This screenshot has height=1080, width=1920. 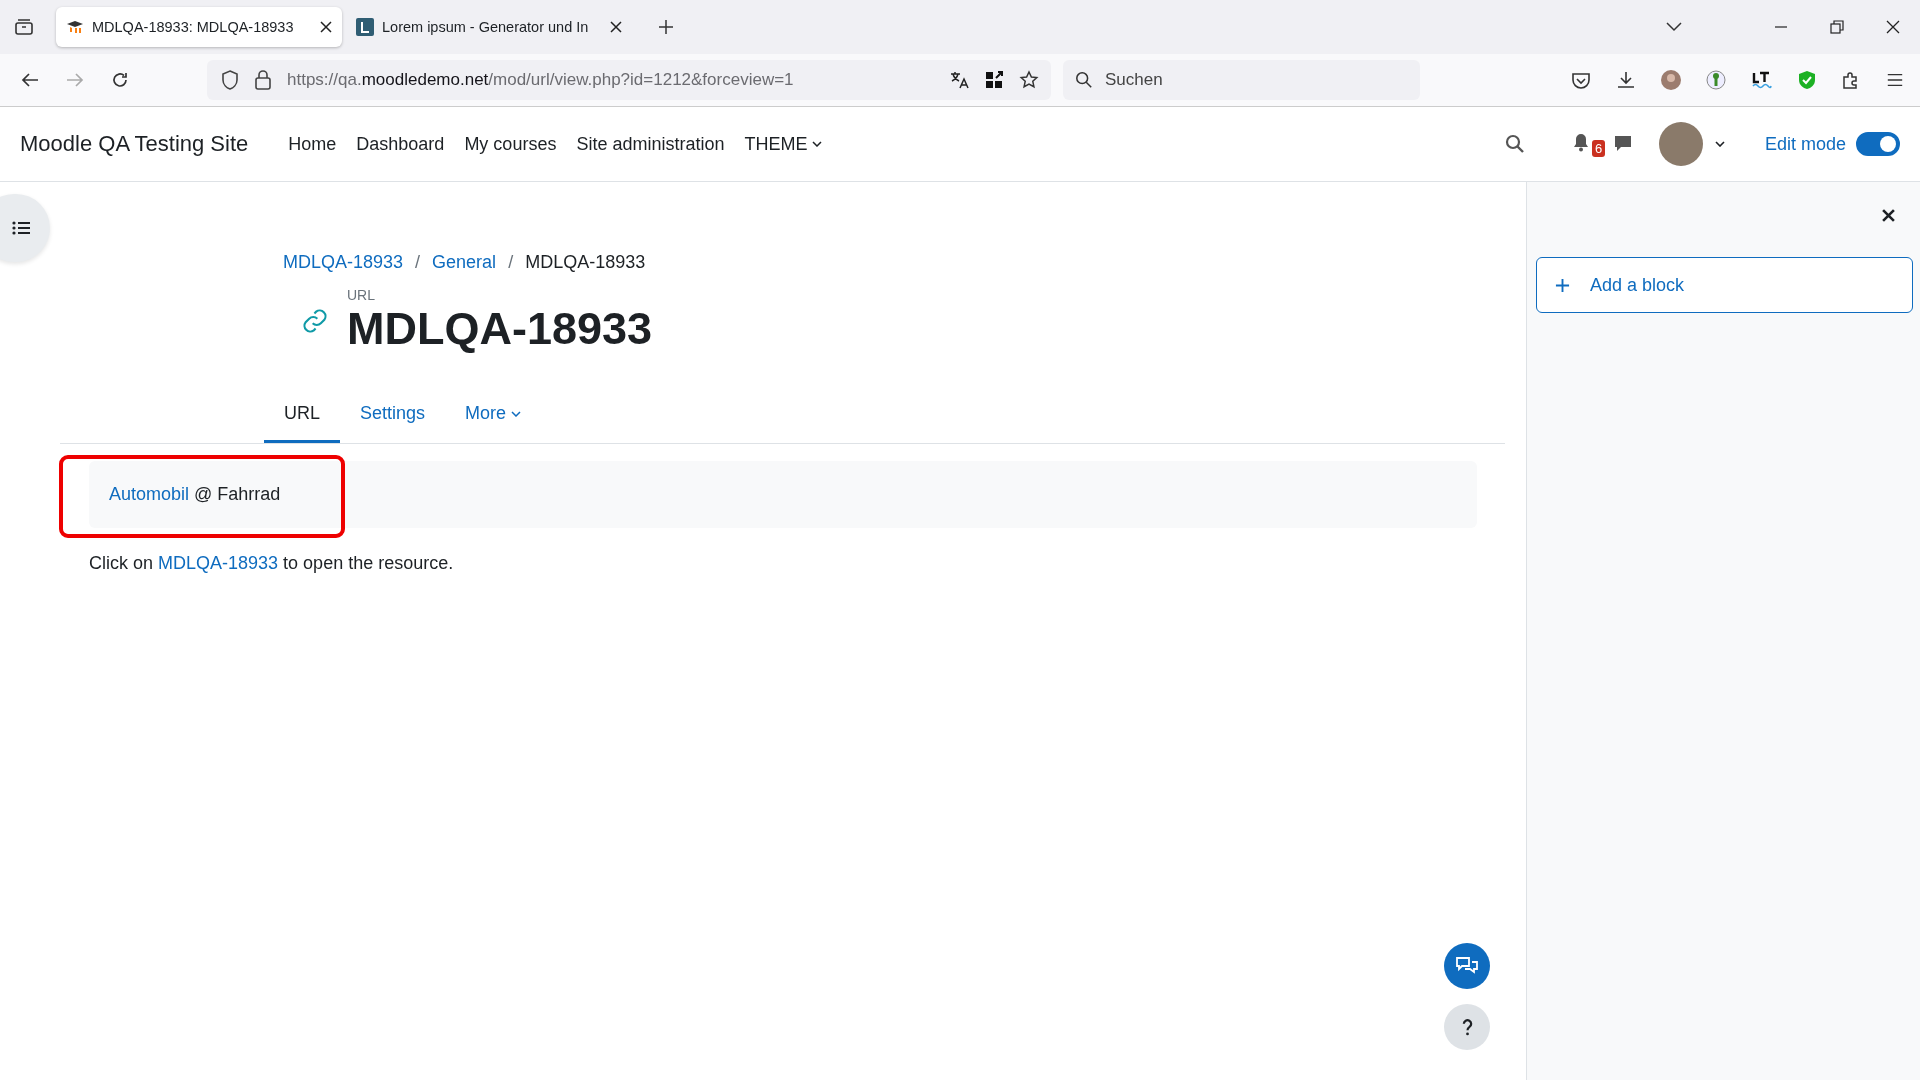 What do you see at coordinates (361, 295) in the screenshot?
I see `activity-type-label: URL` at bounding box center [361, 295].